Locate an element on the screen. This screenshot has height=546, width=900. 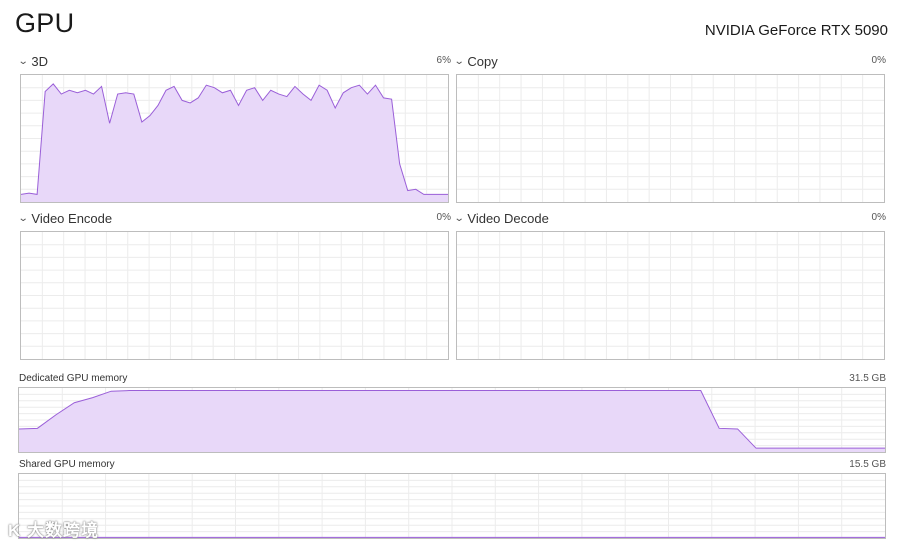
dedicated-memory-label: Dedicated GPU memory is located at coordinates (73, 378).